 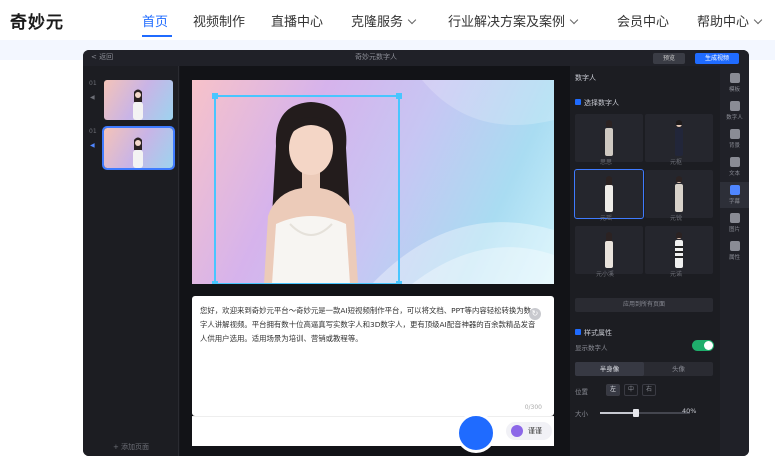 What do you see at coordinates (131, 447) in the screenshot?
I see `add-page-button: + 添加页面` at bounding box center [131, 447].